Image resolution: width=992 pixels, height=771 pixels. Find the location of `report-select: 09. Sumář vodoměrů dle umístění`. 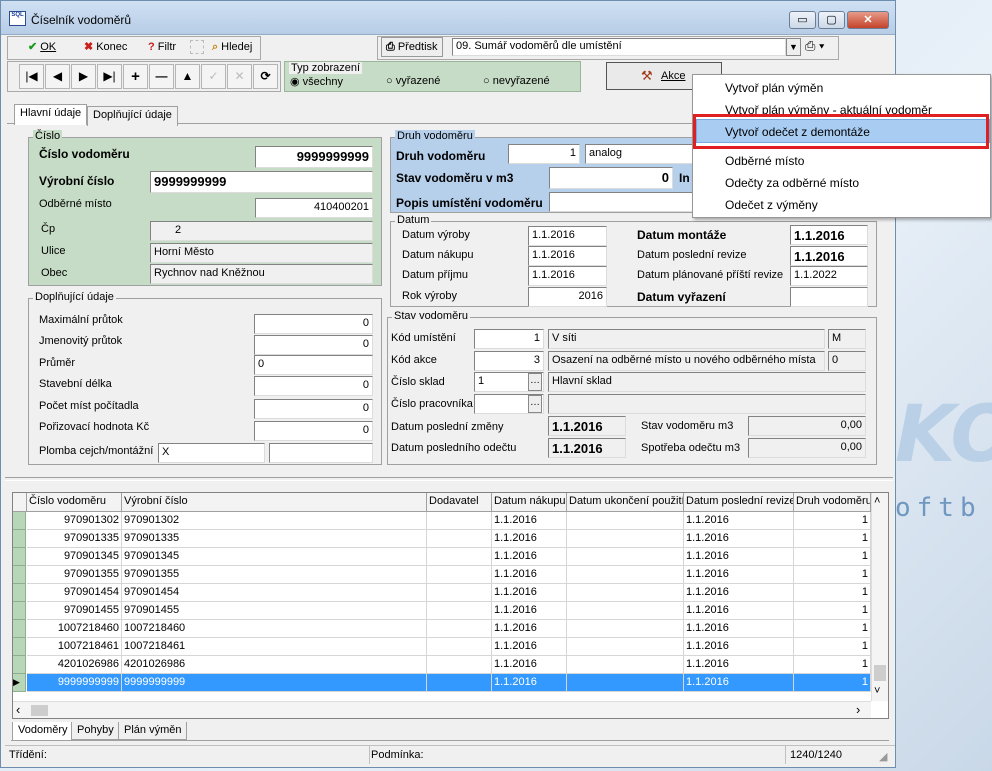

report-select: 09. Sumář vodoměrů dle umístění is located at coordinates (619, 47).